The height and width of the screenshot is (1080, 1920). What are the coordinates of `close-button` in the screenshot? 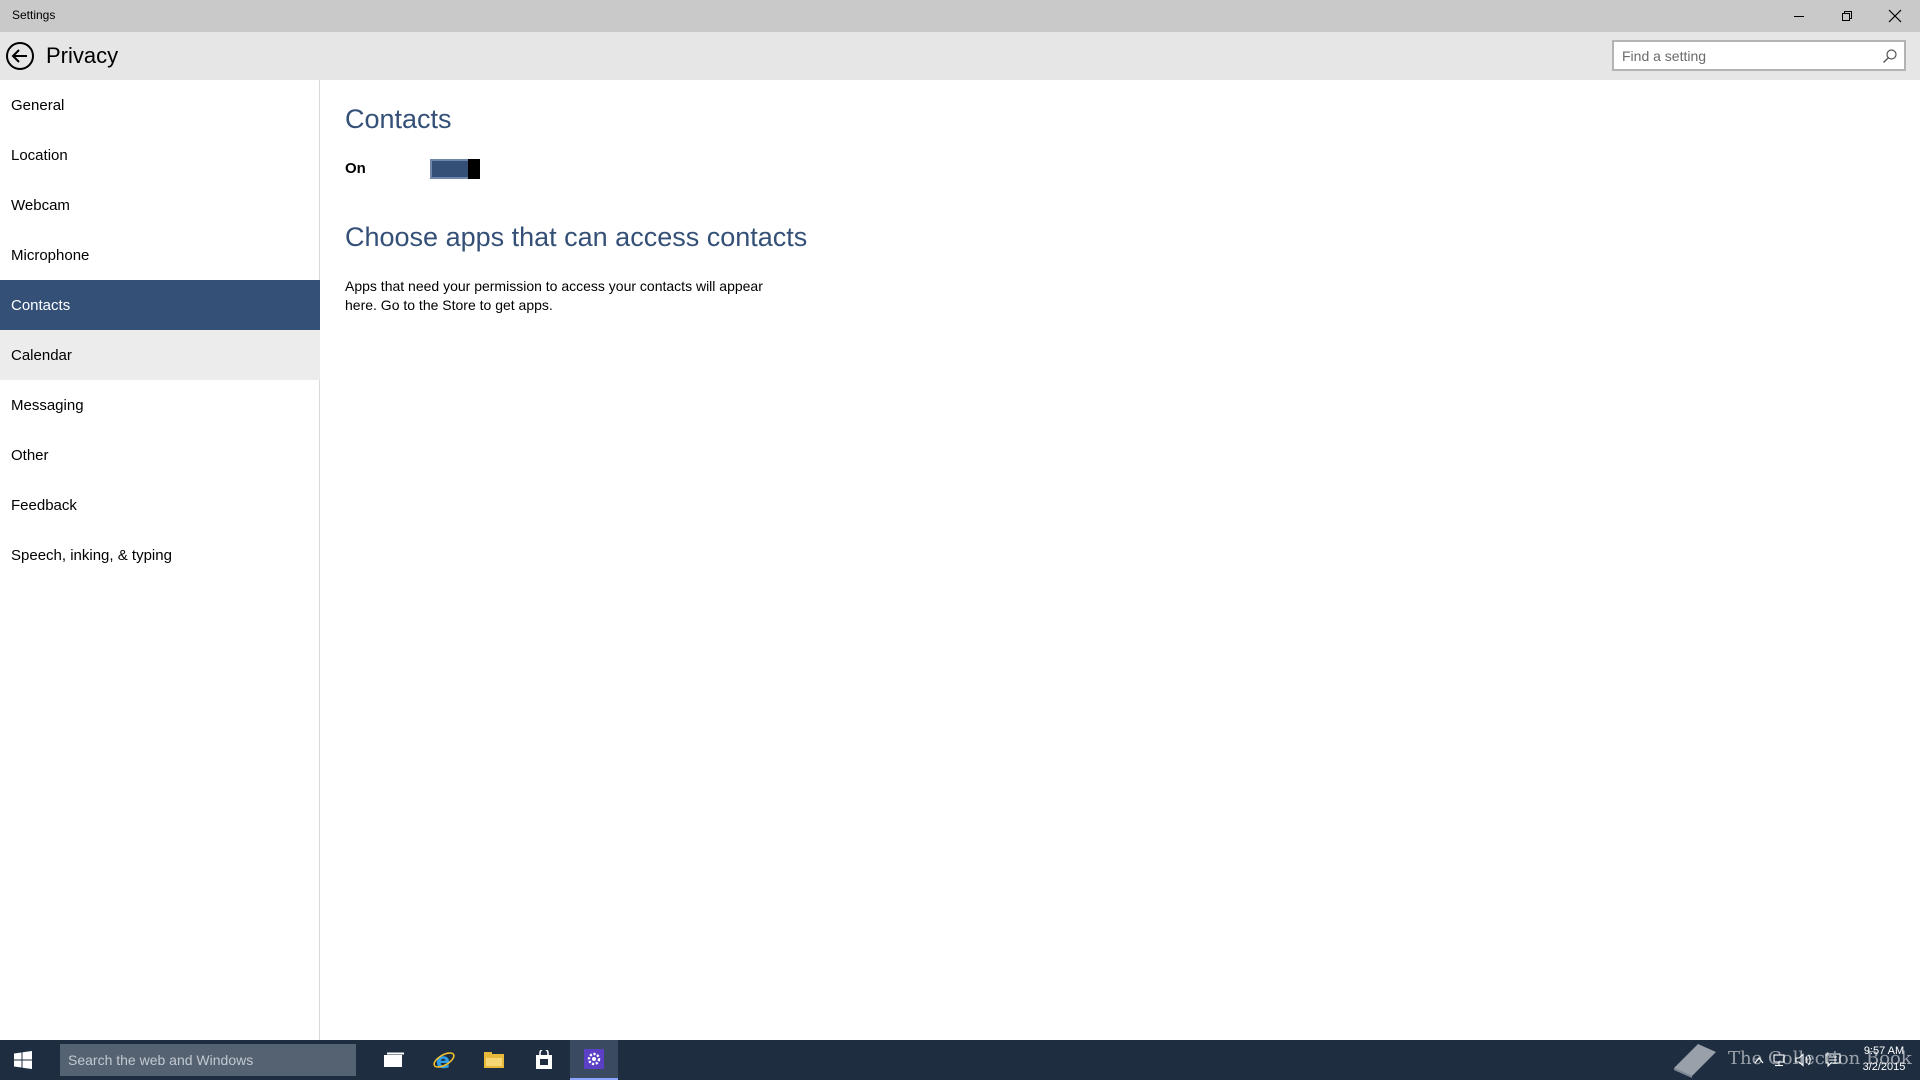 It's located at (1895, 16).